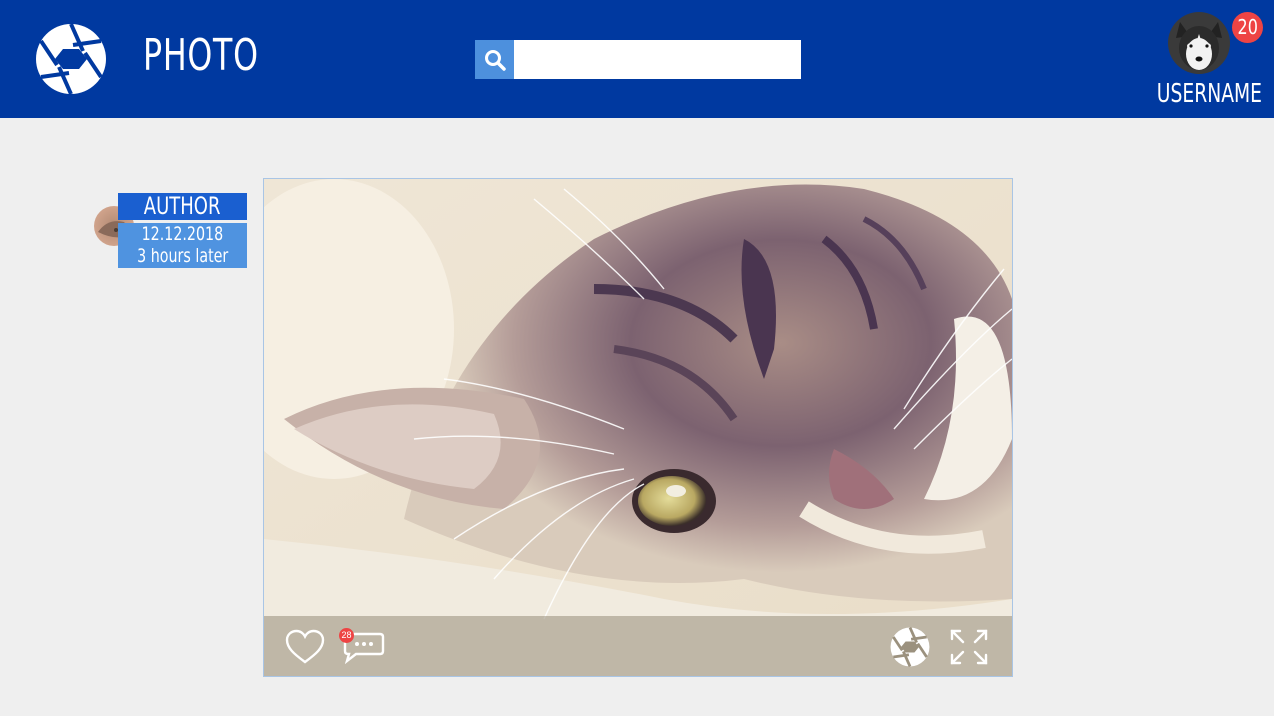 Image resolution: width=1274 pixels, height=716 pixels. Describe the element at coordinates (182, 206) in the screenshot. I see `author-name: AUTHOR` at that location.